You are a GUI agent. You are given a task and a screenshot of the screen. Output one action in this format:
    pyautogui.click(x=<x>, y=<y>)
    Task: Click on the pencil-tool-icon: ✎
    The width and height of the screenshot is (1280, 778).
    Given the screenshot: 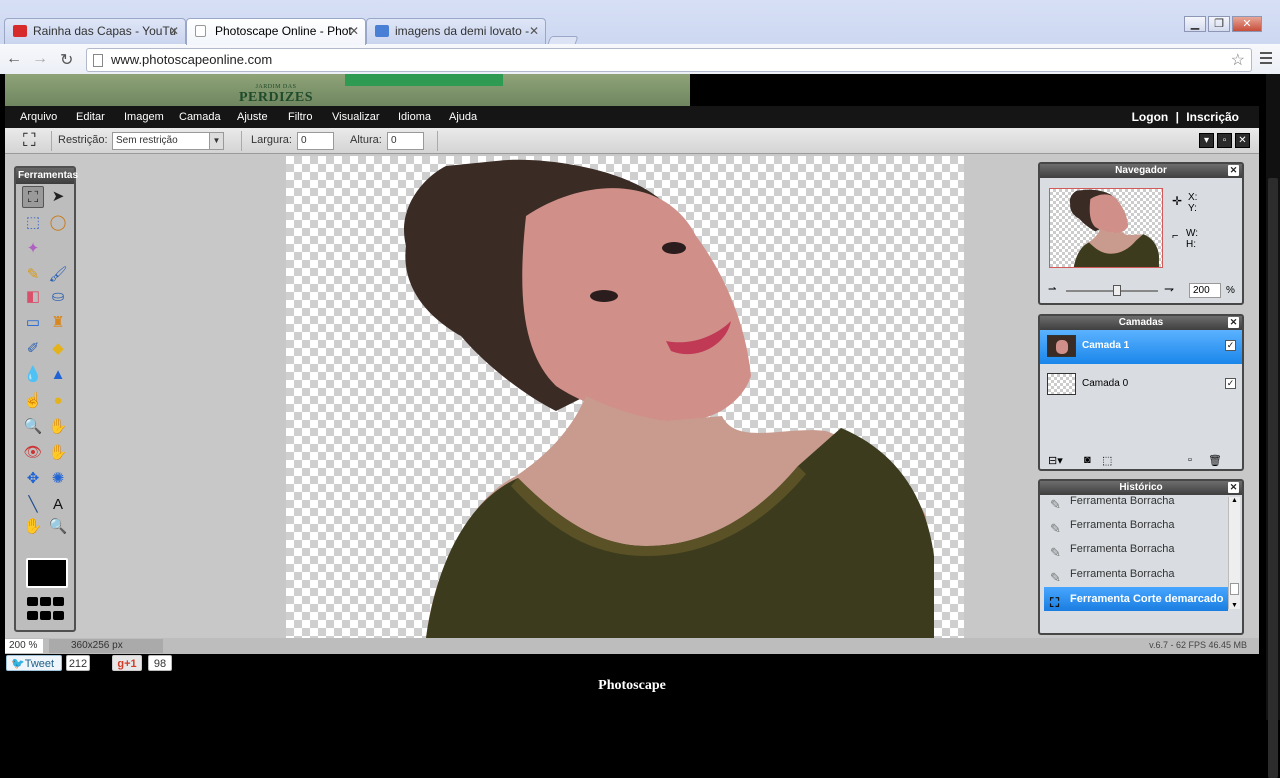 What is the action you would take?
    pyautogui.click(x=33, y=275)
    